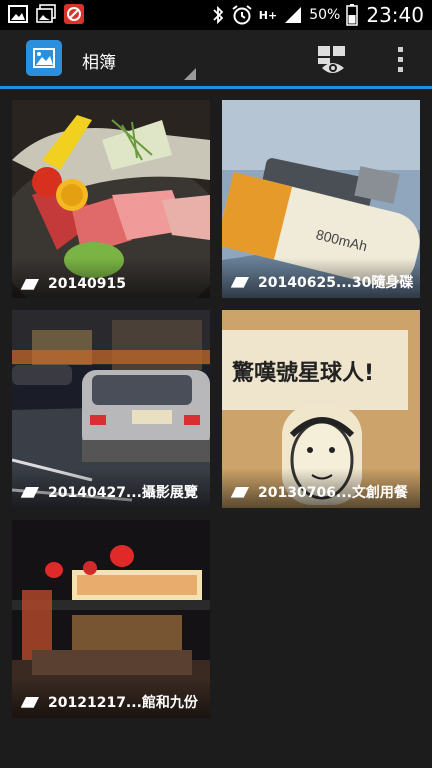 This screenshot has width=432, height=768. Describe the element at coordinates (87, 284) in the screenshot. I see `album-label: 20140915` at that location.